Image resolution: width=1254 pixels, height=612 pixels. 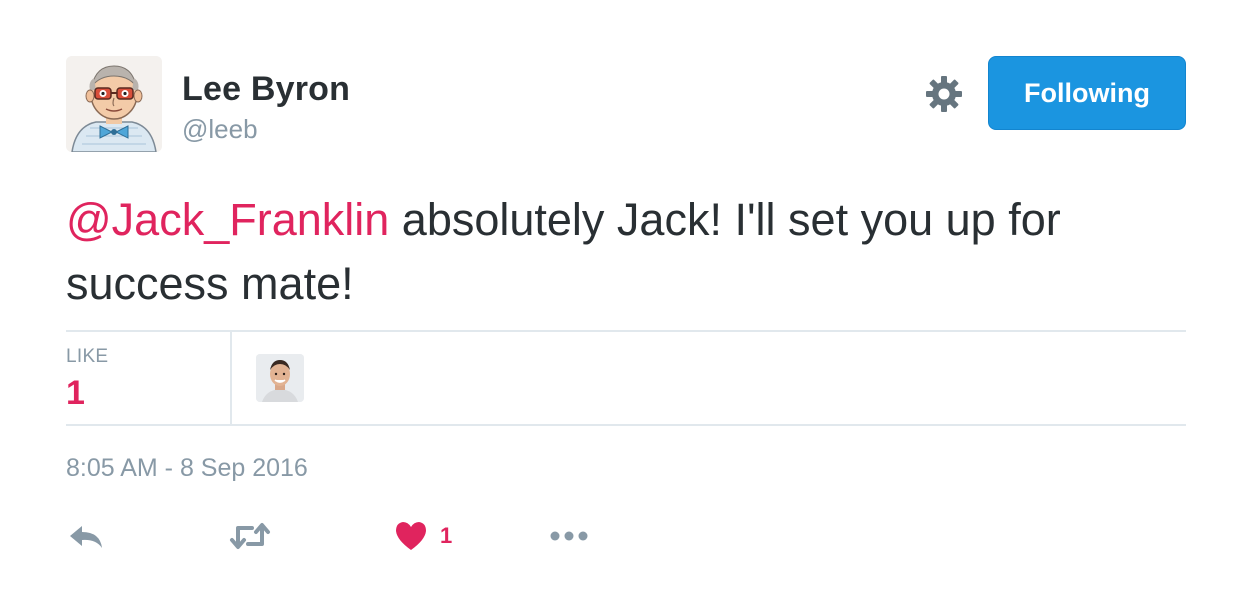 I want to click on tweet-timestamp: 8:05 AM - 8 Sep 2016, so click(x=187, y=468).